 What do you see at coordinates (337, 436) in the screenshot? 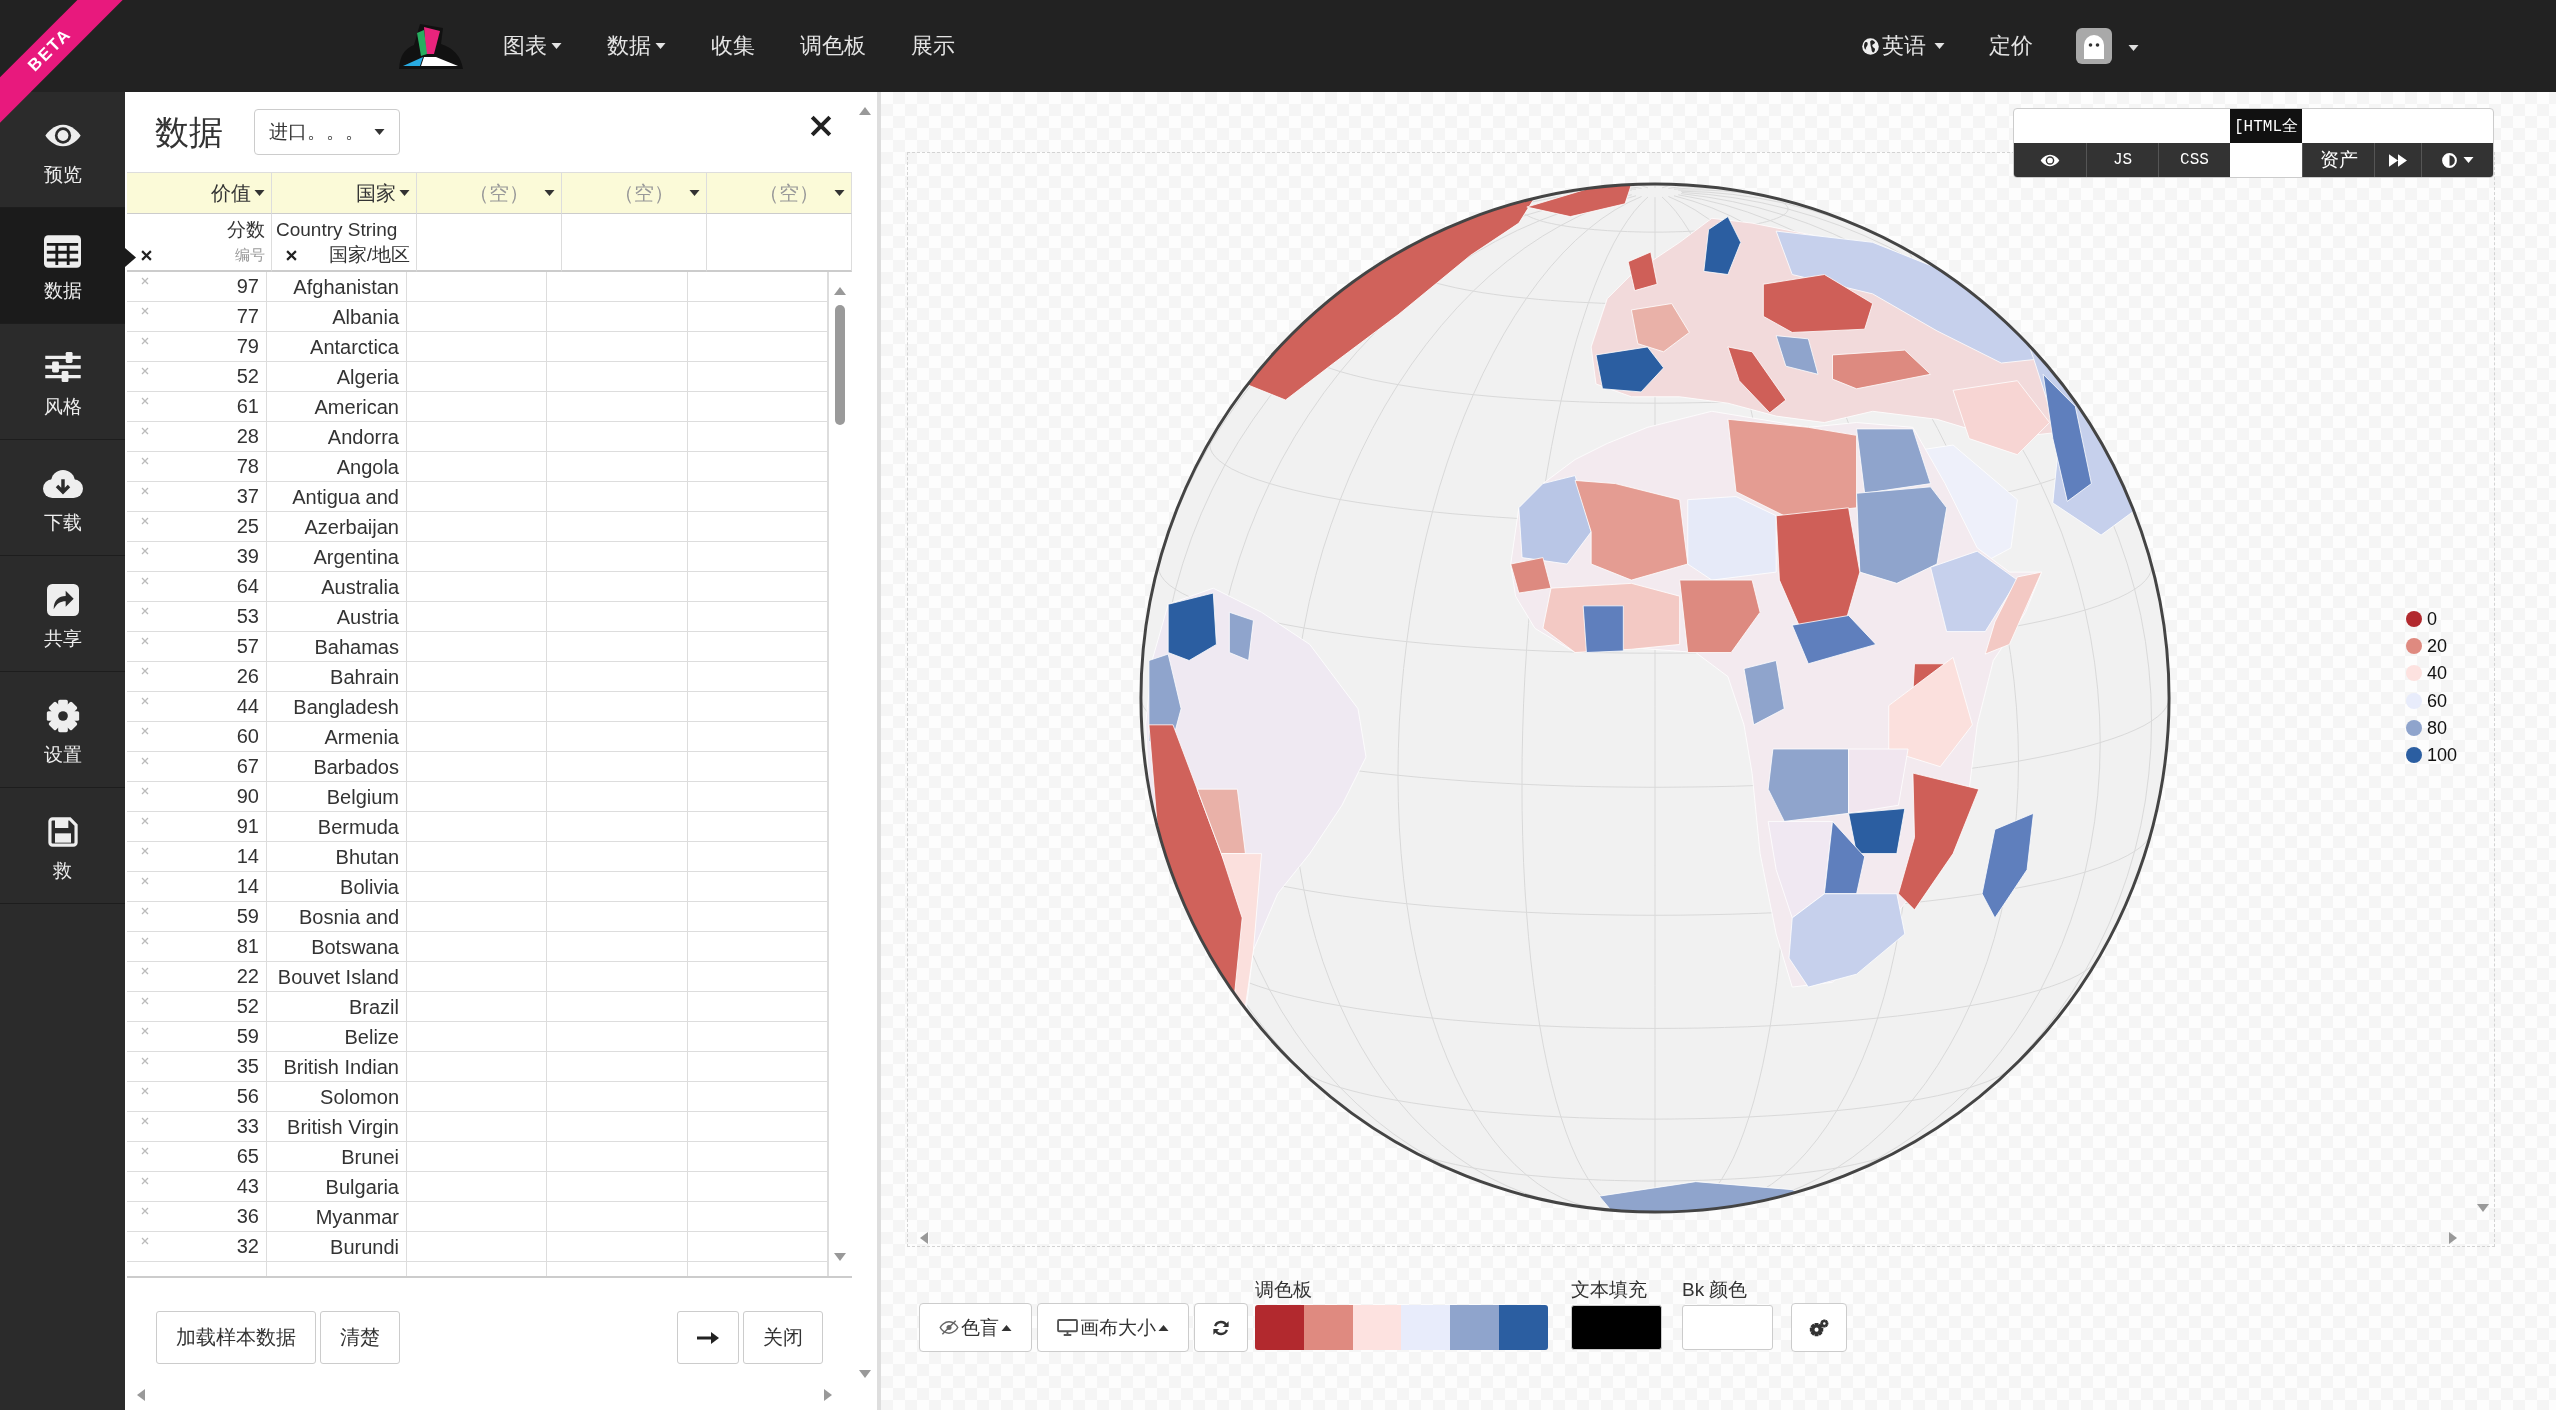
I see `table-cell: Andorra` at bounding box center [337, 436].